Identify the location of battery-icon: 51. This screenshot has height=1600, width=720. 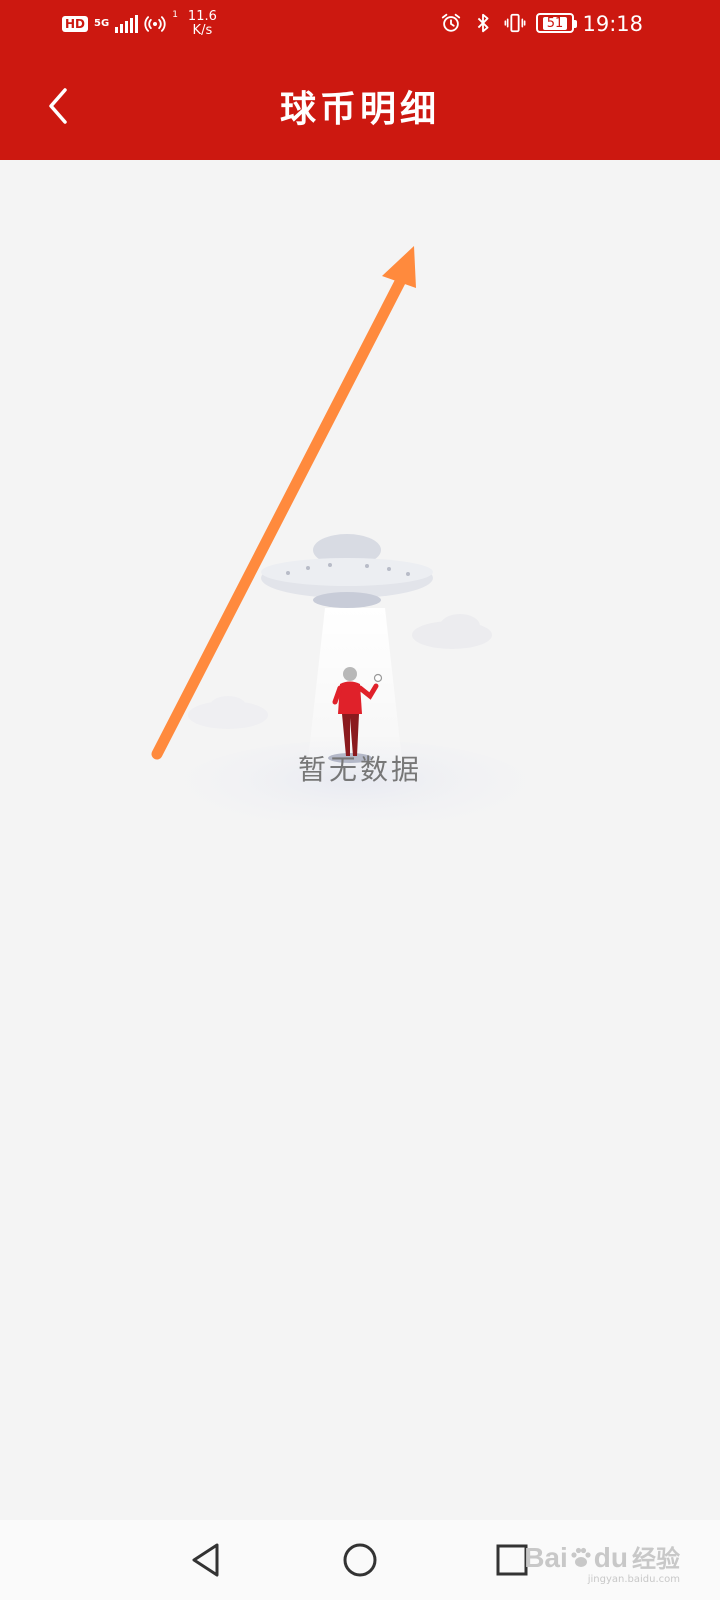
(556, 23).